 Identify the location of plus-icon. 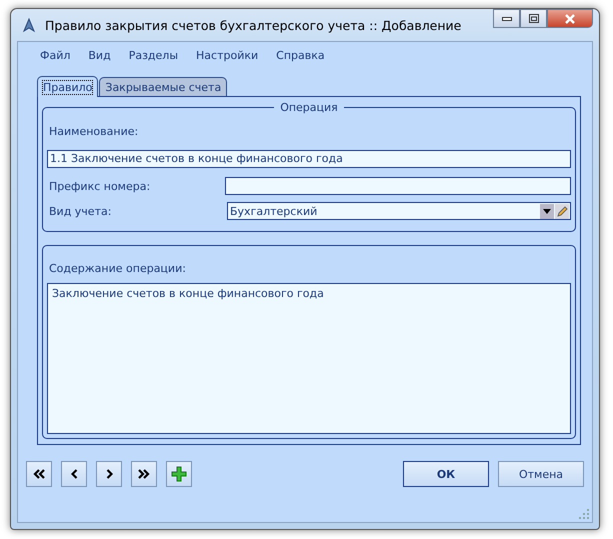
(179, 474).